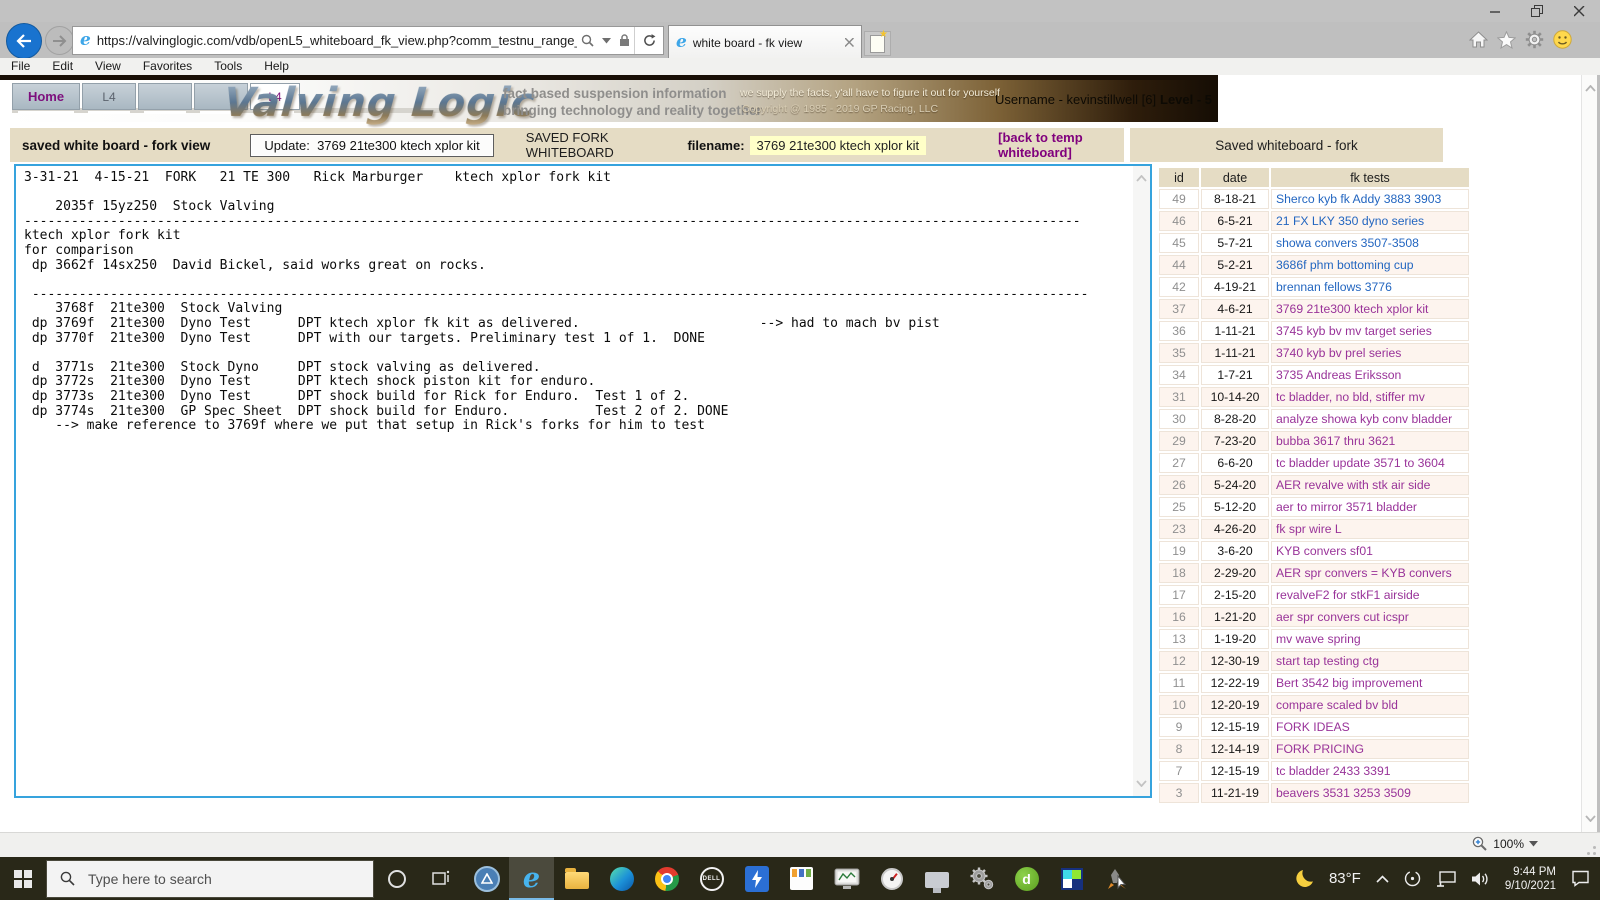  What do you see at coordinates (441, 878) in the screenshot?
I see `task-view-icon` at bounding box center [441, 878].